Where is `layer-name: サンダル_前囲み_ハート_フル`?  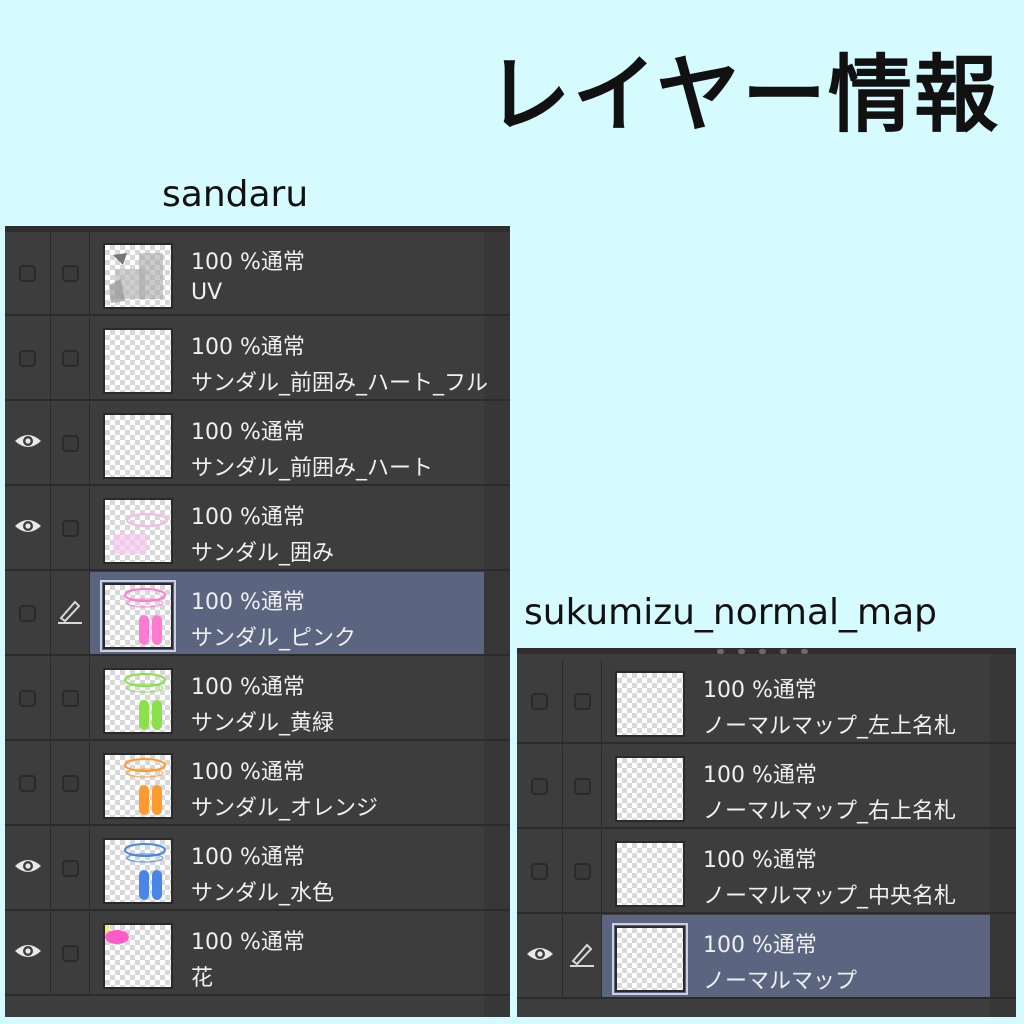 layer-name: サンダル_前囲み_ハート_フル is located at coordinates (339, 381).